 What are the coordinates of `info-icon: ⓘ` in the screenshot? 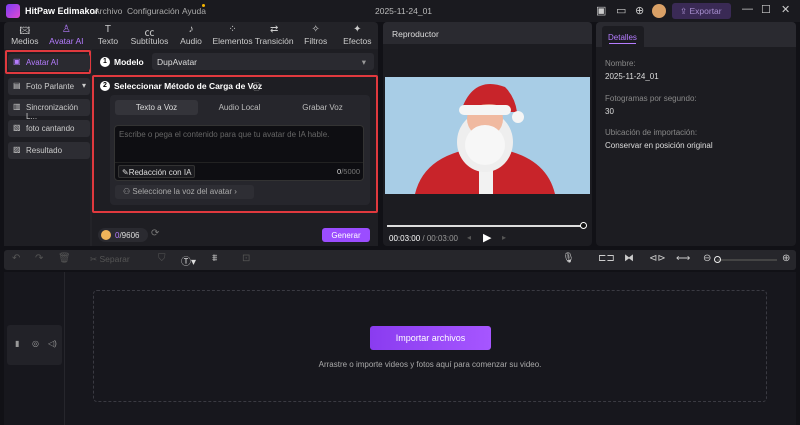 It's located at (256, 86).